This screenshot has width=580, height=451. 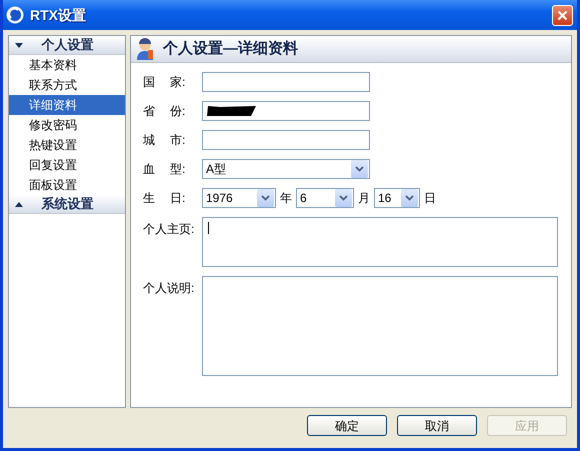 I want to click on sidebar-item: 热键设置, so click(x=67, y=145).